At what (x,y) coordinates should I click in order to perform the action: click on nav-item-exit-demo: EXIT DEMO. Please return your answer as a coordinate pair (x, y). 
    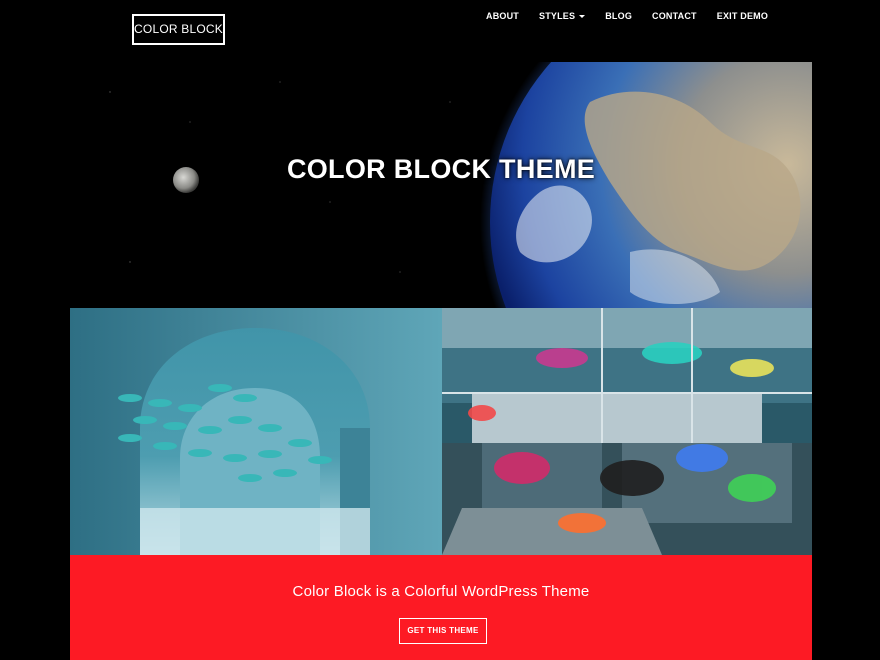
    Looking at the image, I should click on (742, 16).